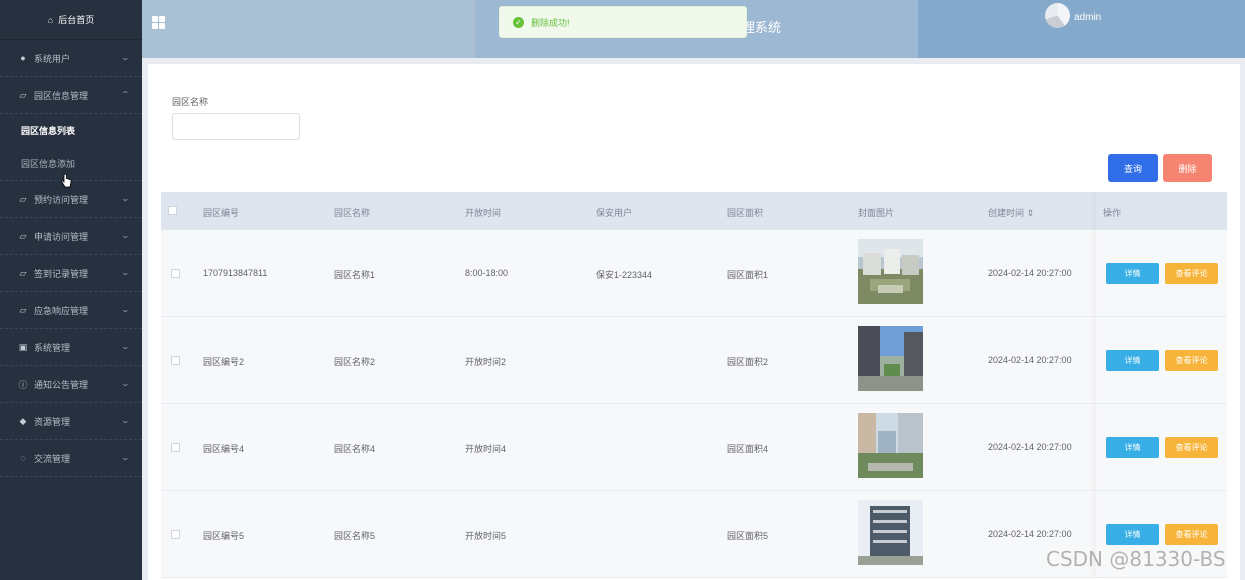  What do you see at coordinates (61, 273) in the screenshot?
I see `sidebar-item-label: 签到记录管理` at bounding box center [61, 273].